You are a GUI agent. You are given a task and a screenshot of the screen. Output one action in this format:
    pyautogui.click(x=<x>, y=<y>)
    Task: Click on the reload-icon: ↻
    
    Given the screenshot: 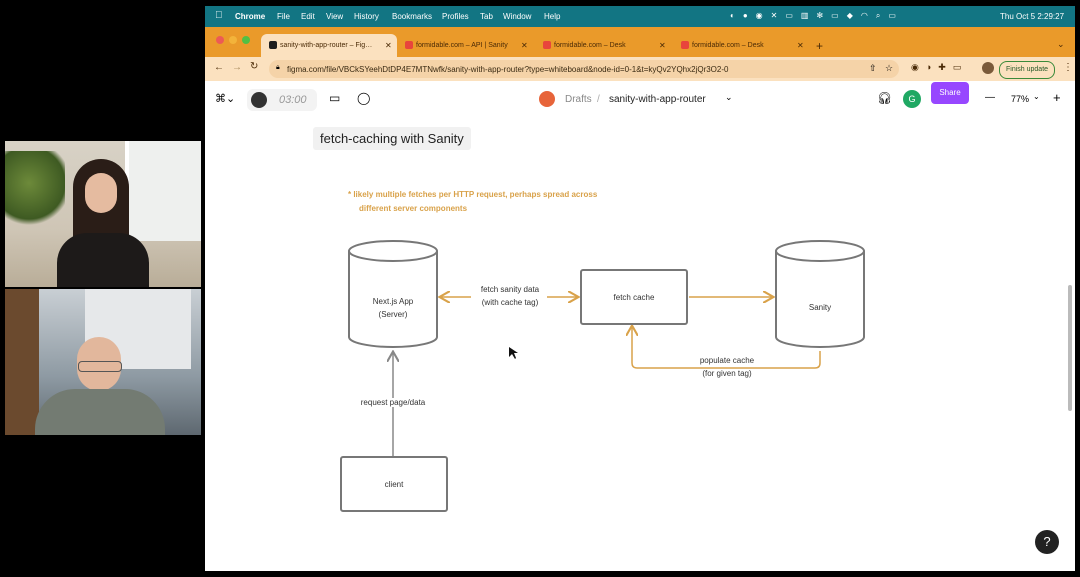 What is the action you would take?
    pyautogui.click(x=254, y=66)
    